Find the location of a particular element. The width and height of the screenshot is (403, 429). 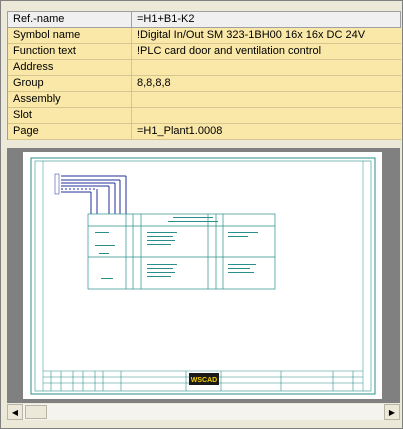

wire-bundle is located at coordinates (94, 194).